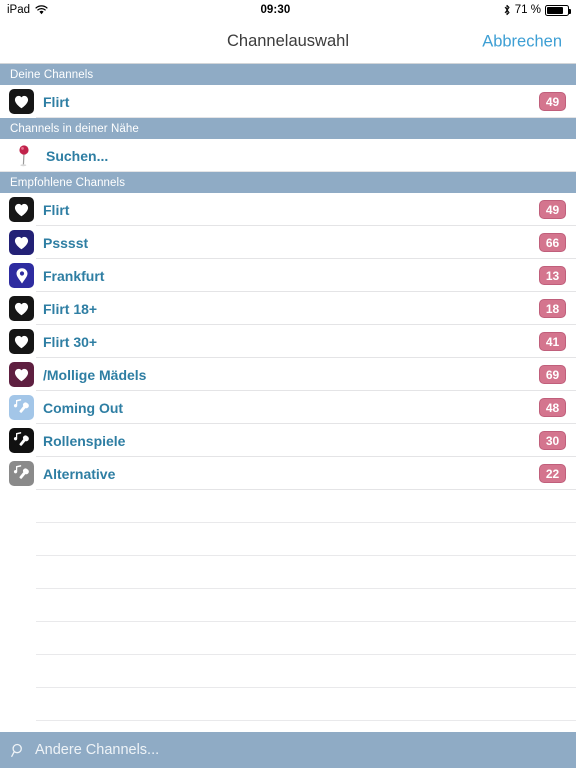 This screenshot has width=576, height=768. What do you see at coordinates (507, 10) in the screenshot?
I see `bluetooth-icon` at bounding box center [507, 10].